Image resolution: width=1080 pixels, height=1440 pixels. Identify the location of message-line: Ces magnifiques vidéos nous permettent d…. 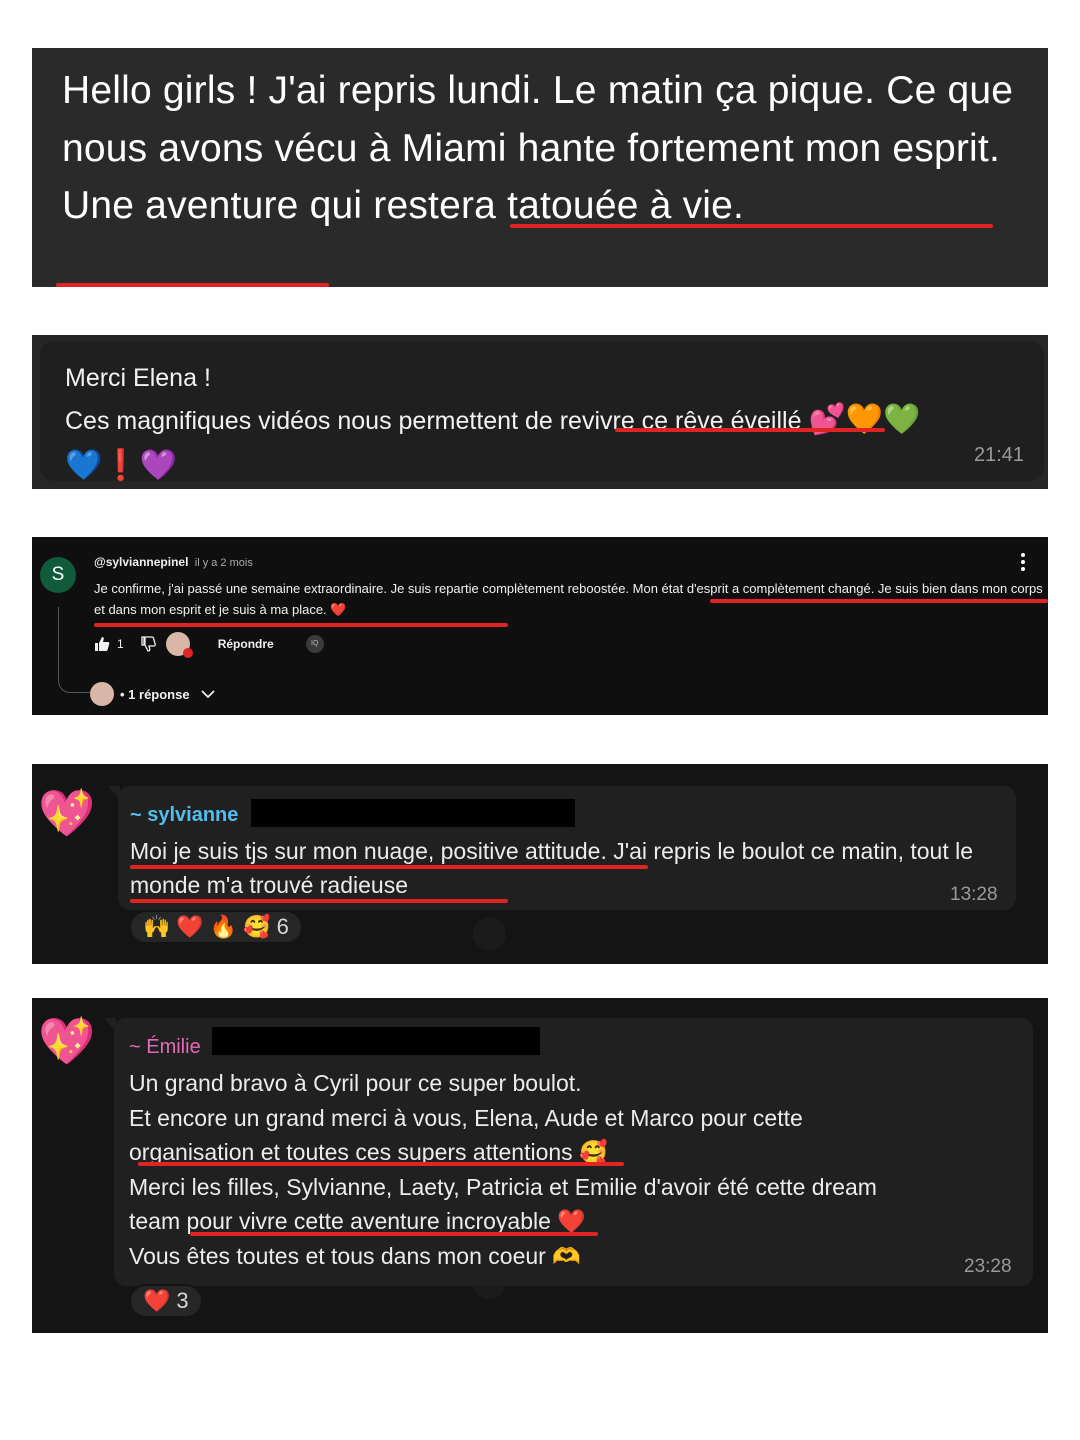
(550, 420).